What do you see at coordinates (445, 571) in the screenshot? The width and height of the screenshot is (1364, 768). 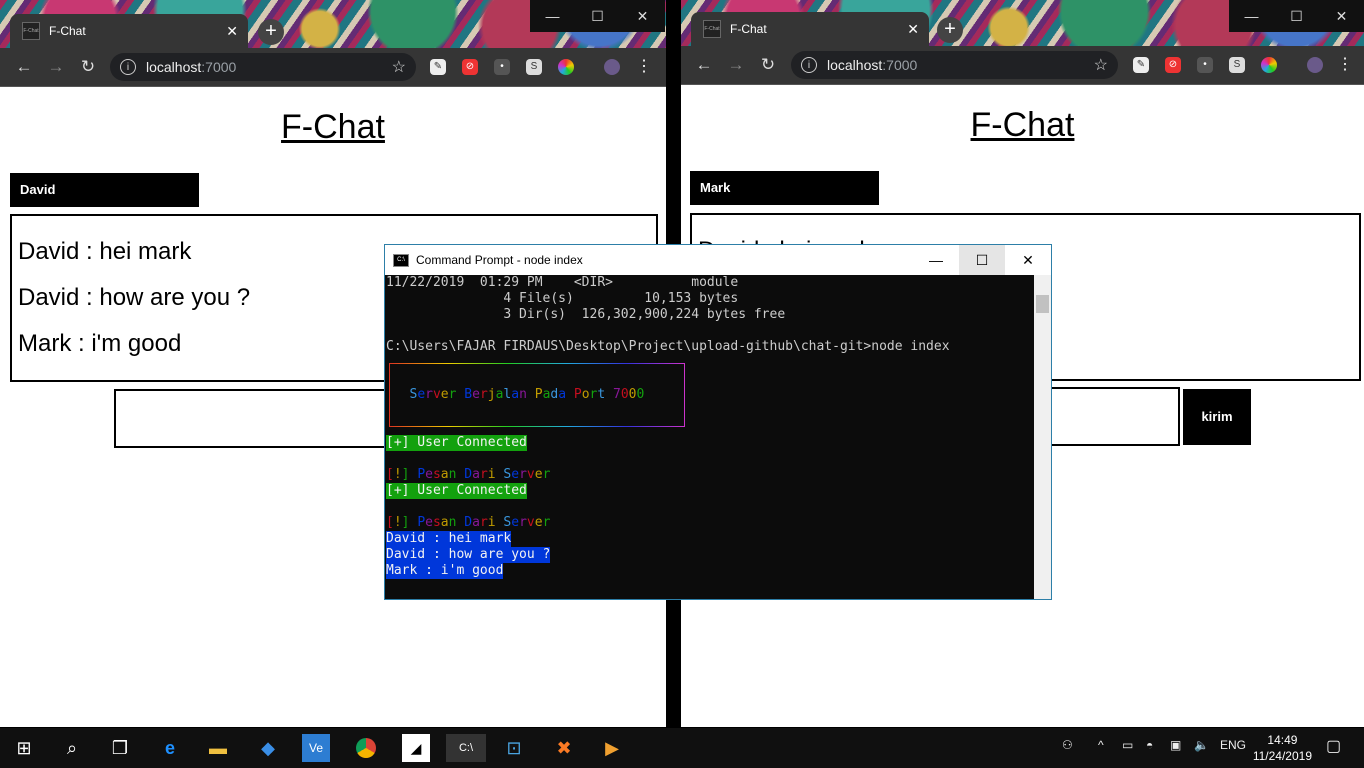 I see `console-line: Mark : i'm good` at bounding box center [445, 571].